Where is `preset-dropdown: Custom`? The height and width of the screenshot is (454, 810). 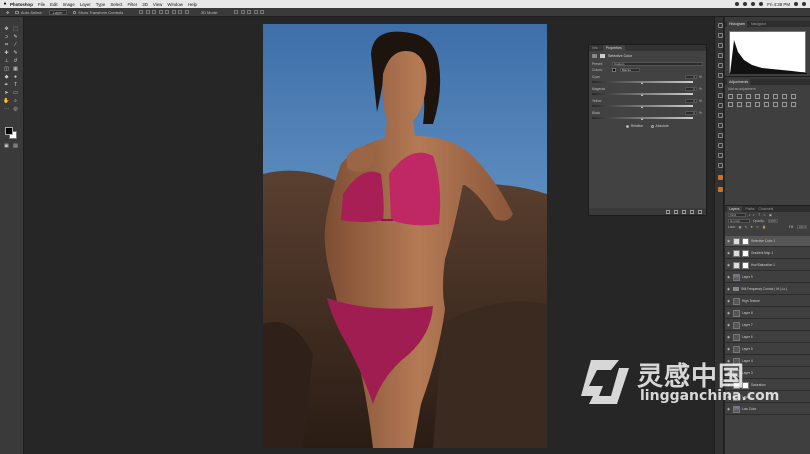 preset-dropdown: Custom is located at coordinates (657, 64).